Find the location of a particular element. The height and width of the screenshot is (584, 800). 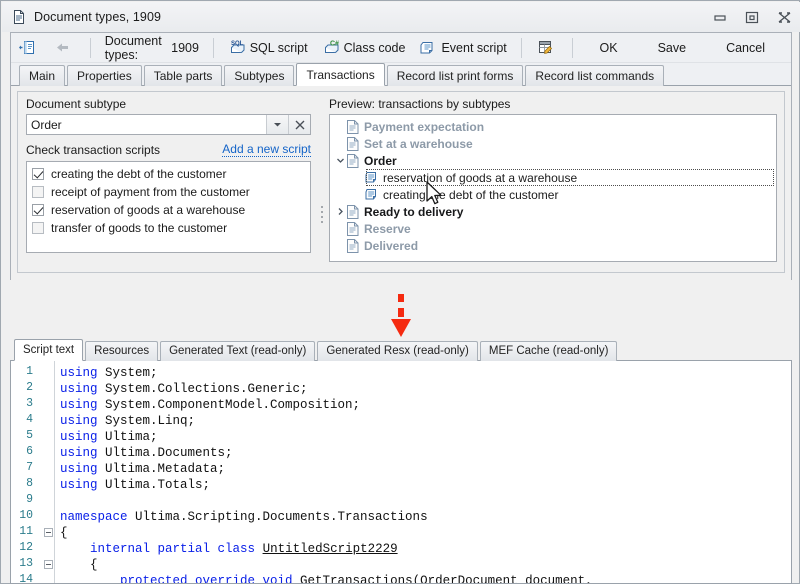

open-record-glyph is located at coordinates (27, 47).